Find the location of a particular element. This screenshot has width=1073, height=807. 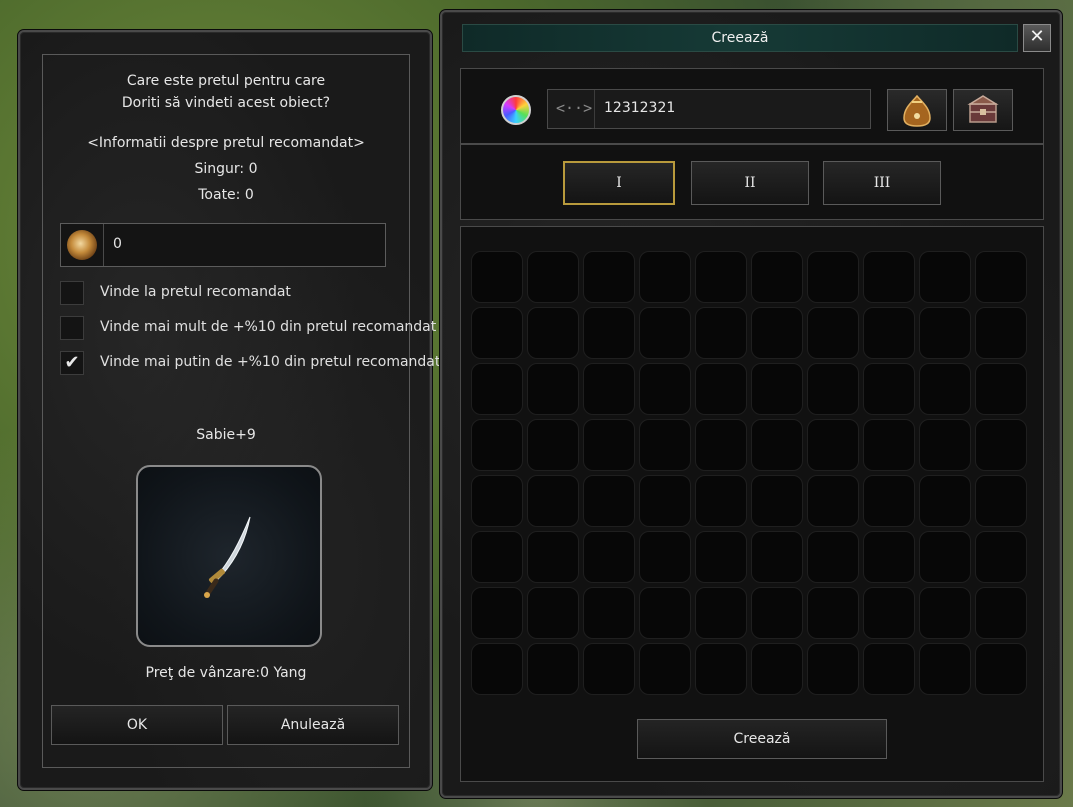

tab-page-1: I is located at coordinates (619, 183).